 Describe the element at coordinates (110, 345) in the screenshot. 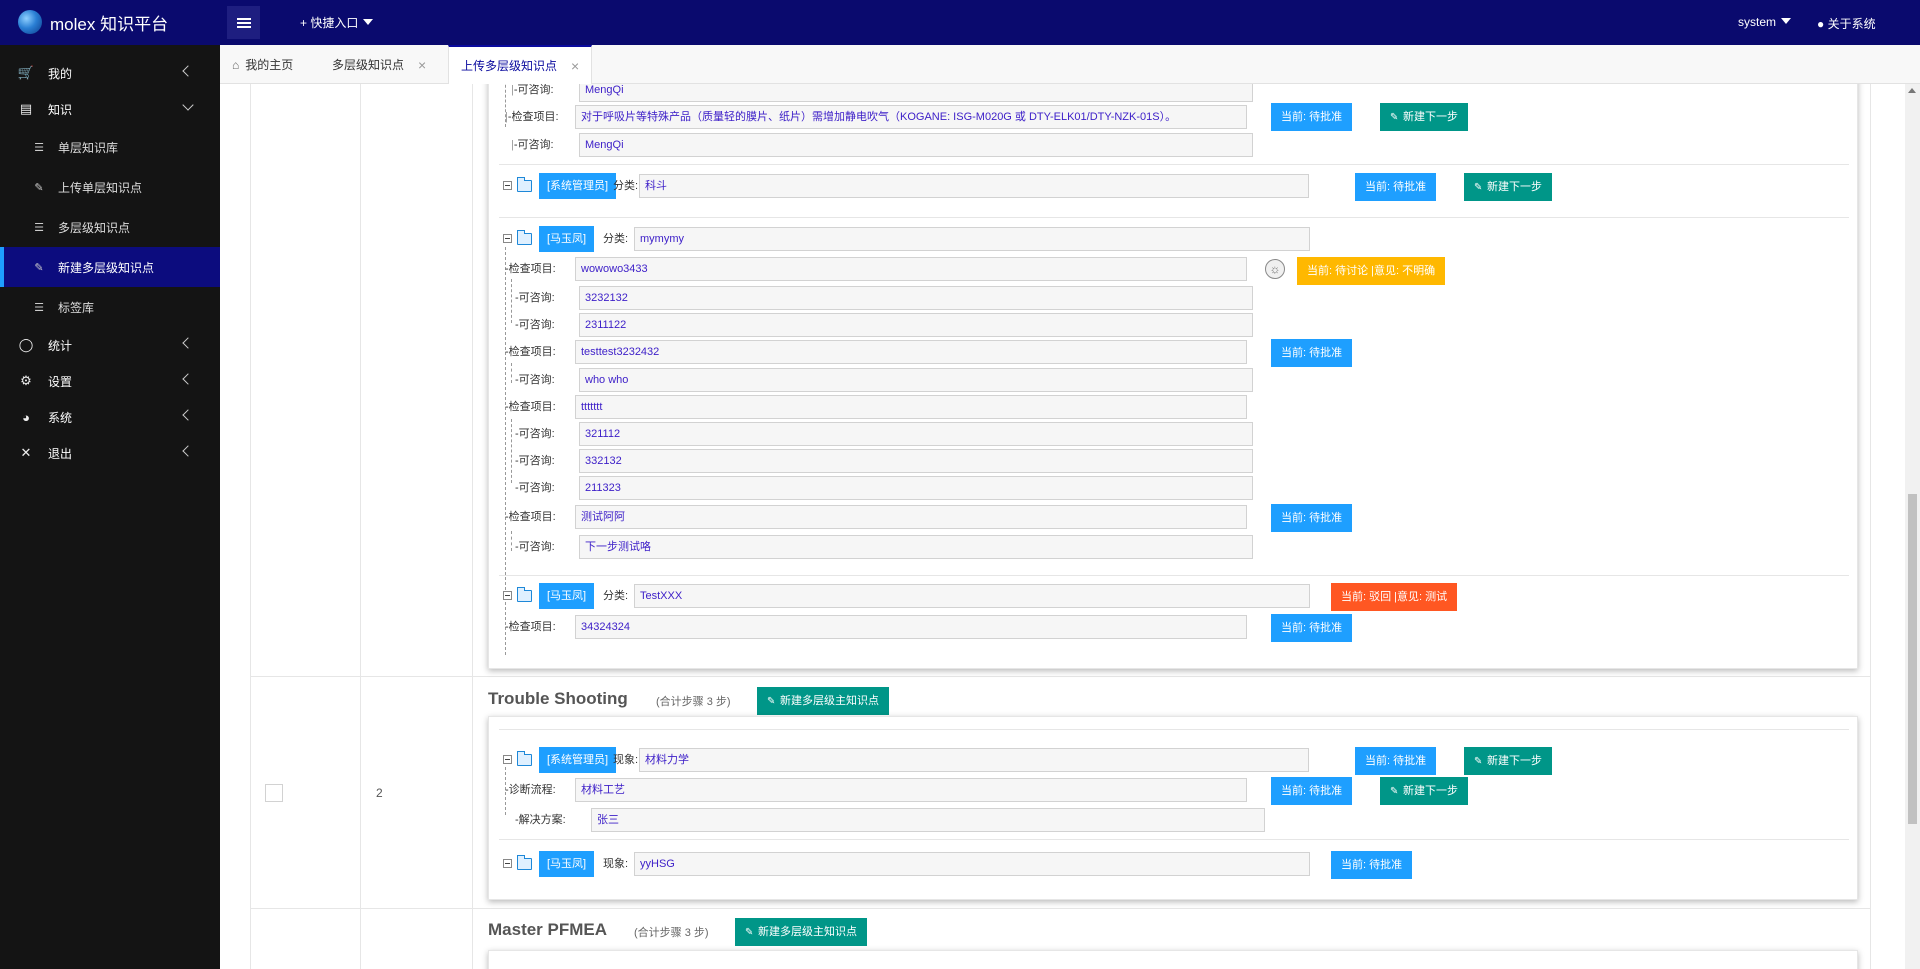

I see `nav-stats: ◯ 统计` at that location.